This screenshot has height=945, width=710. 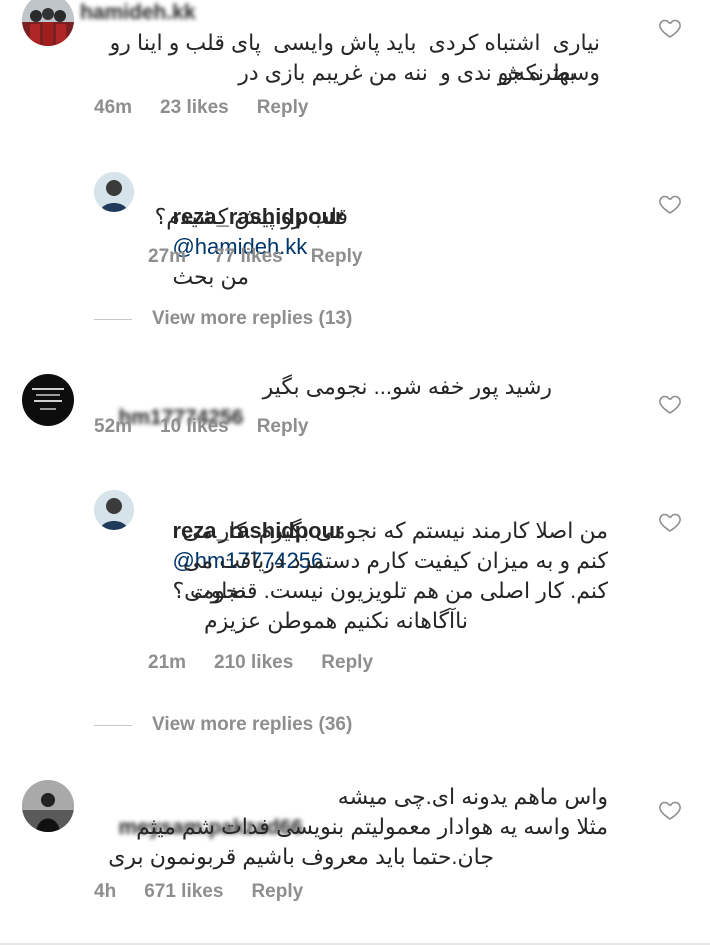 I want to click on likes-count: 77 likes, so click(x=248, y=257).